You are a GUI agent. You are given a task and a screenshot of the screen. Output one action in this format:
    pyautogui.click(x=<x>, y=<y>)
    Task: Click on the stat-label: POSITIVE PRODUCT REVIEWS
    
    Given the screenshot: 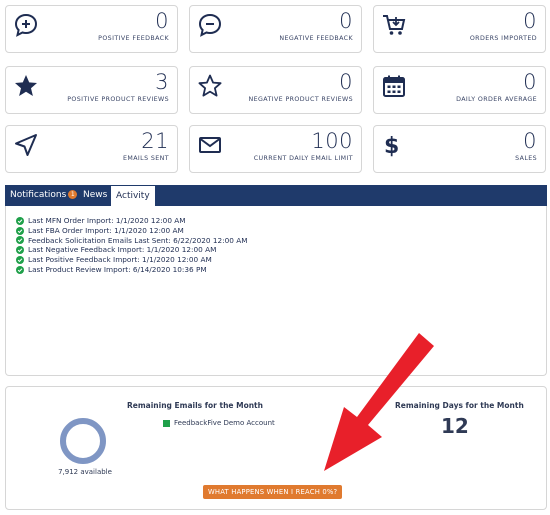 What is the action you would take?
    pyautogui.click(x=118, y=99)
    